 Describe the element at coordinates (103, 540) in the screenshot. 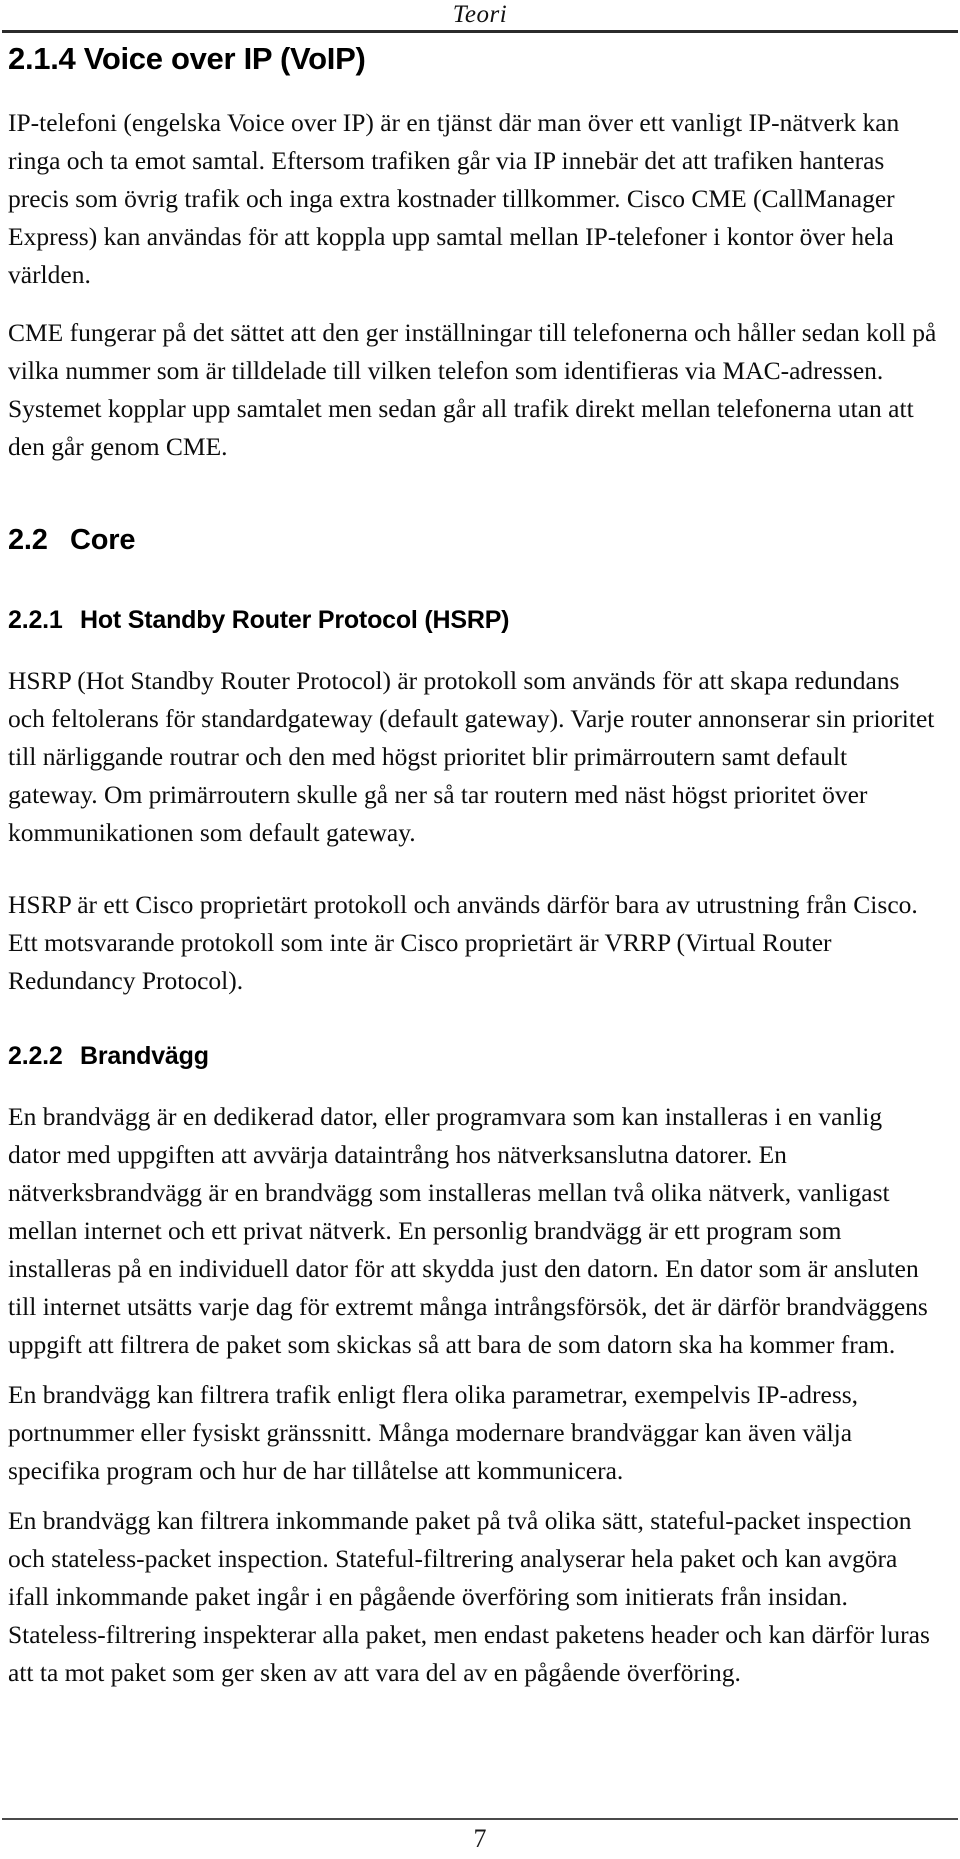

I see `heading-core-title: Core` at that location.